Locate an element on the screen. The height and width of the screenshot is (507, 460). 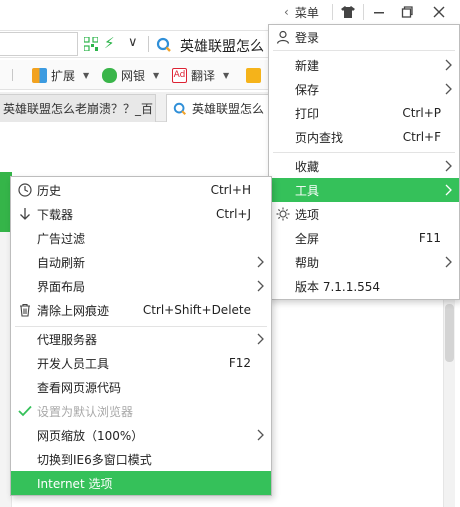
search-query: 英雄联盟怎么 is located at coordinates (222, 46).